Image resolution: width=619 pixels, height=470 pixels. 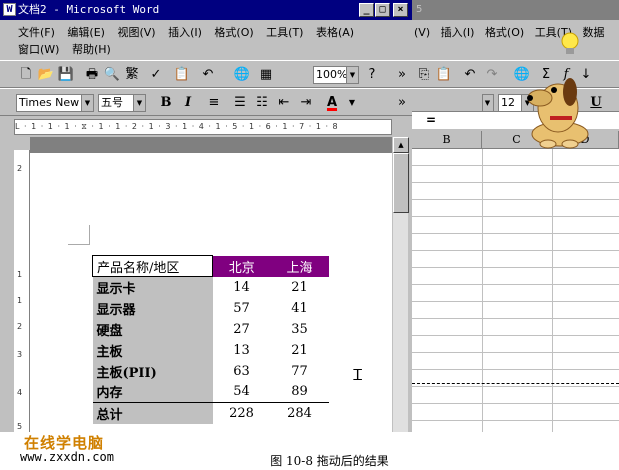 What do you see at coordinates (132, 75) in the screenshot?
I see `traditional-chinese-button: 繁` at bounding box center [132, 75].